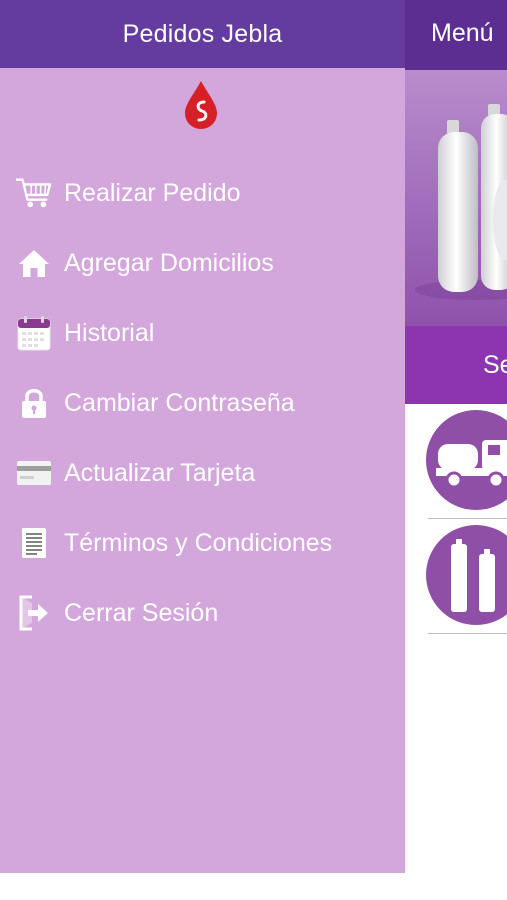 The width and height of the screenshot is (507, 900). What do you see at coordinates (466, 460) in the screenshot?
I see `truck-icon` at bounding box center [466, 460].